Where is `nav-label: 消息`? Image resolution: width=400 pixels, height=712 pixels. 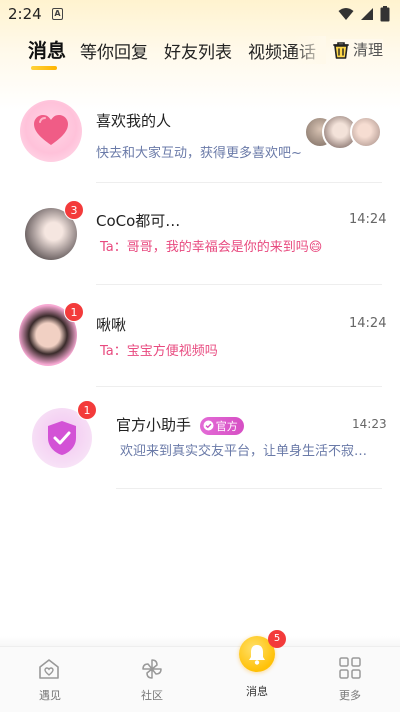 nav-label: 消息 is located at coordinates (257, 691).